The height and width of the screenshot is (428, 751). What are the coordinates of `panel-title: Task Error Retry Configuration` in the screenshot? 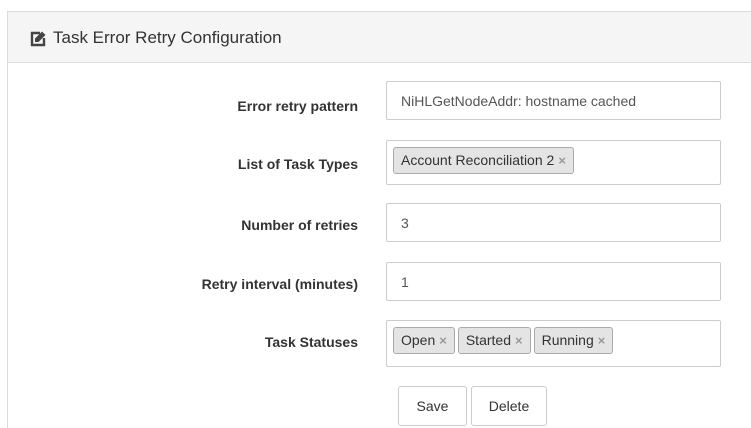 It's located at (167, 37).